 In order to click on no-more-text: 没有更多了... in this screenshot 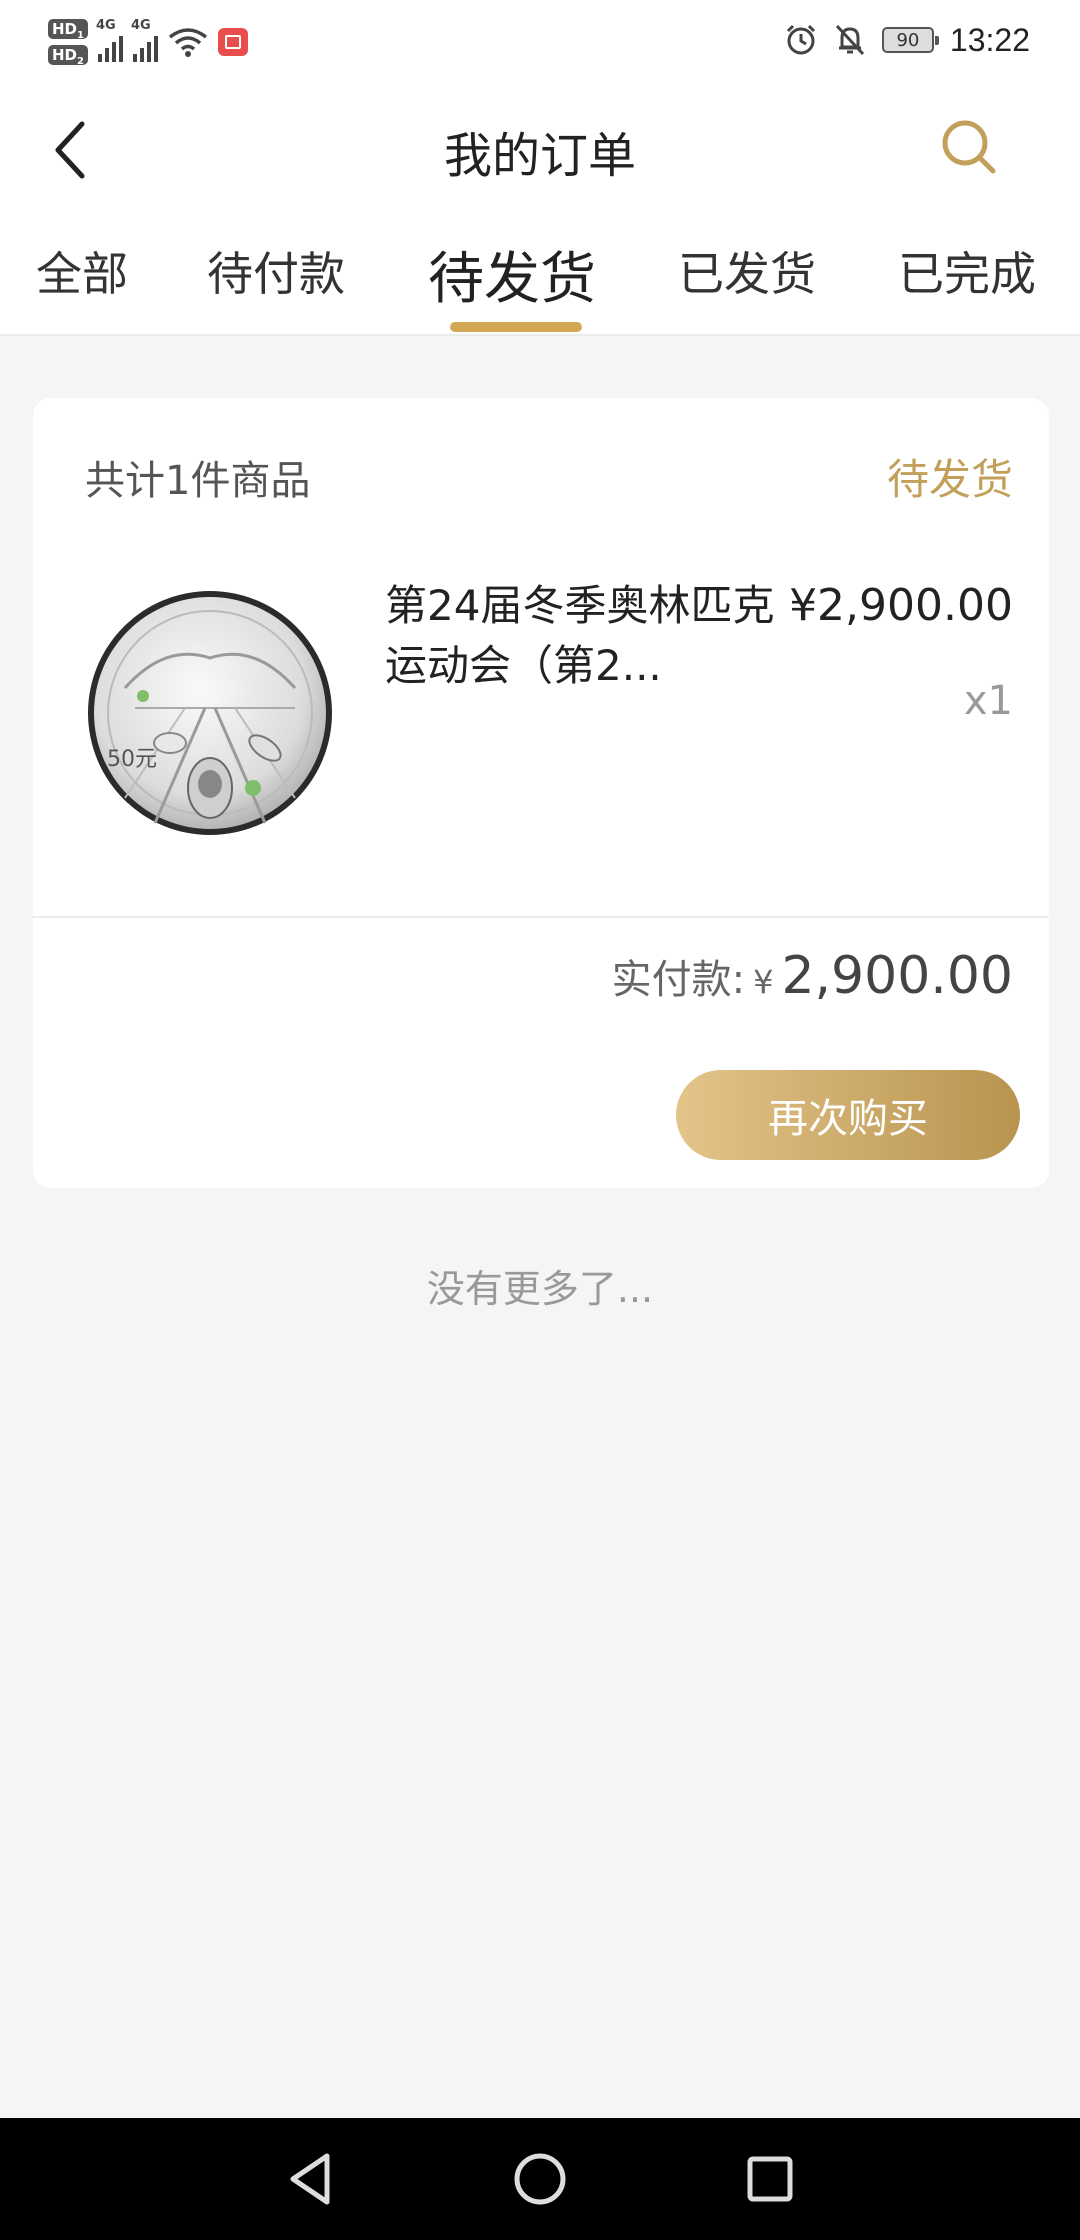, I will do `click(540, 1289)`.